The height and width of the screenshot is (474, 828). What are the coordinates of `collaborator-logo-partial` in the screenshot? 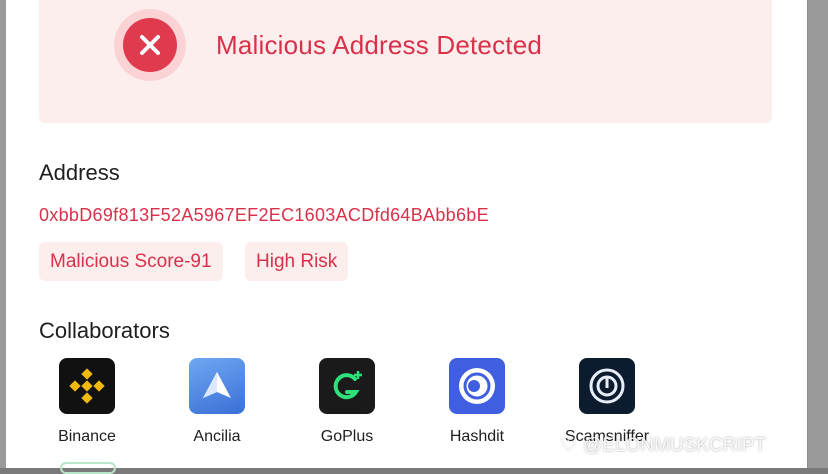 It's located at (88, 468).